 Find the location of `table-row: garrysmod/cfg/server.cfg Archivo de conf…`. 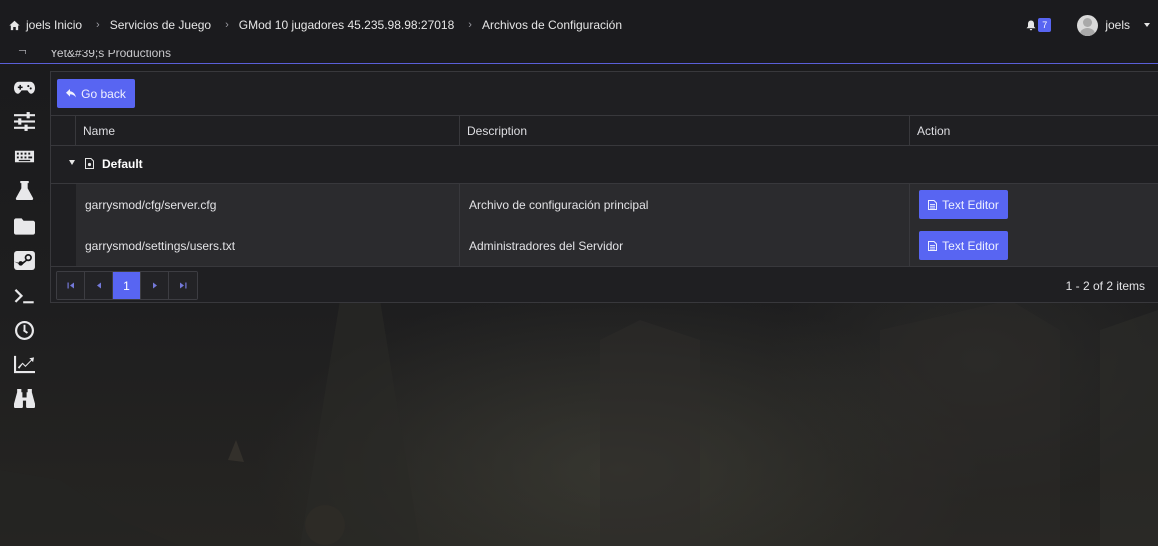

table-row: garrysmod/cfg/server.cfg Archivo de conf… is located at coordinates (617, 204).